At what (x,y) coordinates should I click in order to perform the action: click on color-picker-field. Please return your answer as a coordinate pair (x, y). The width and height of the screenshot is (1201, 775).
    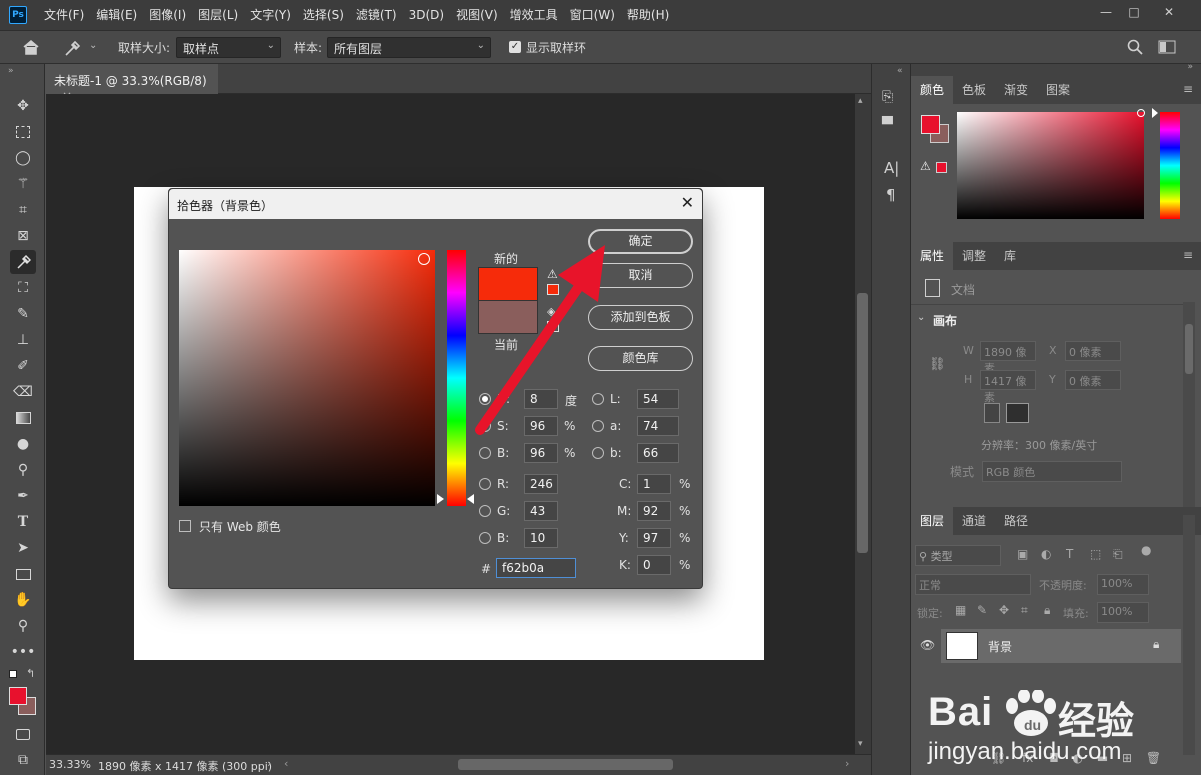
    Looking at the image, I should click on (307, 378).